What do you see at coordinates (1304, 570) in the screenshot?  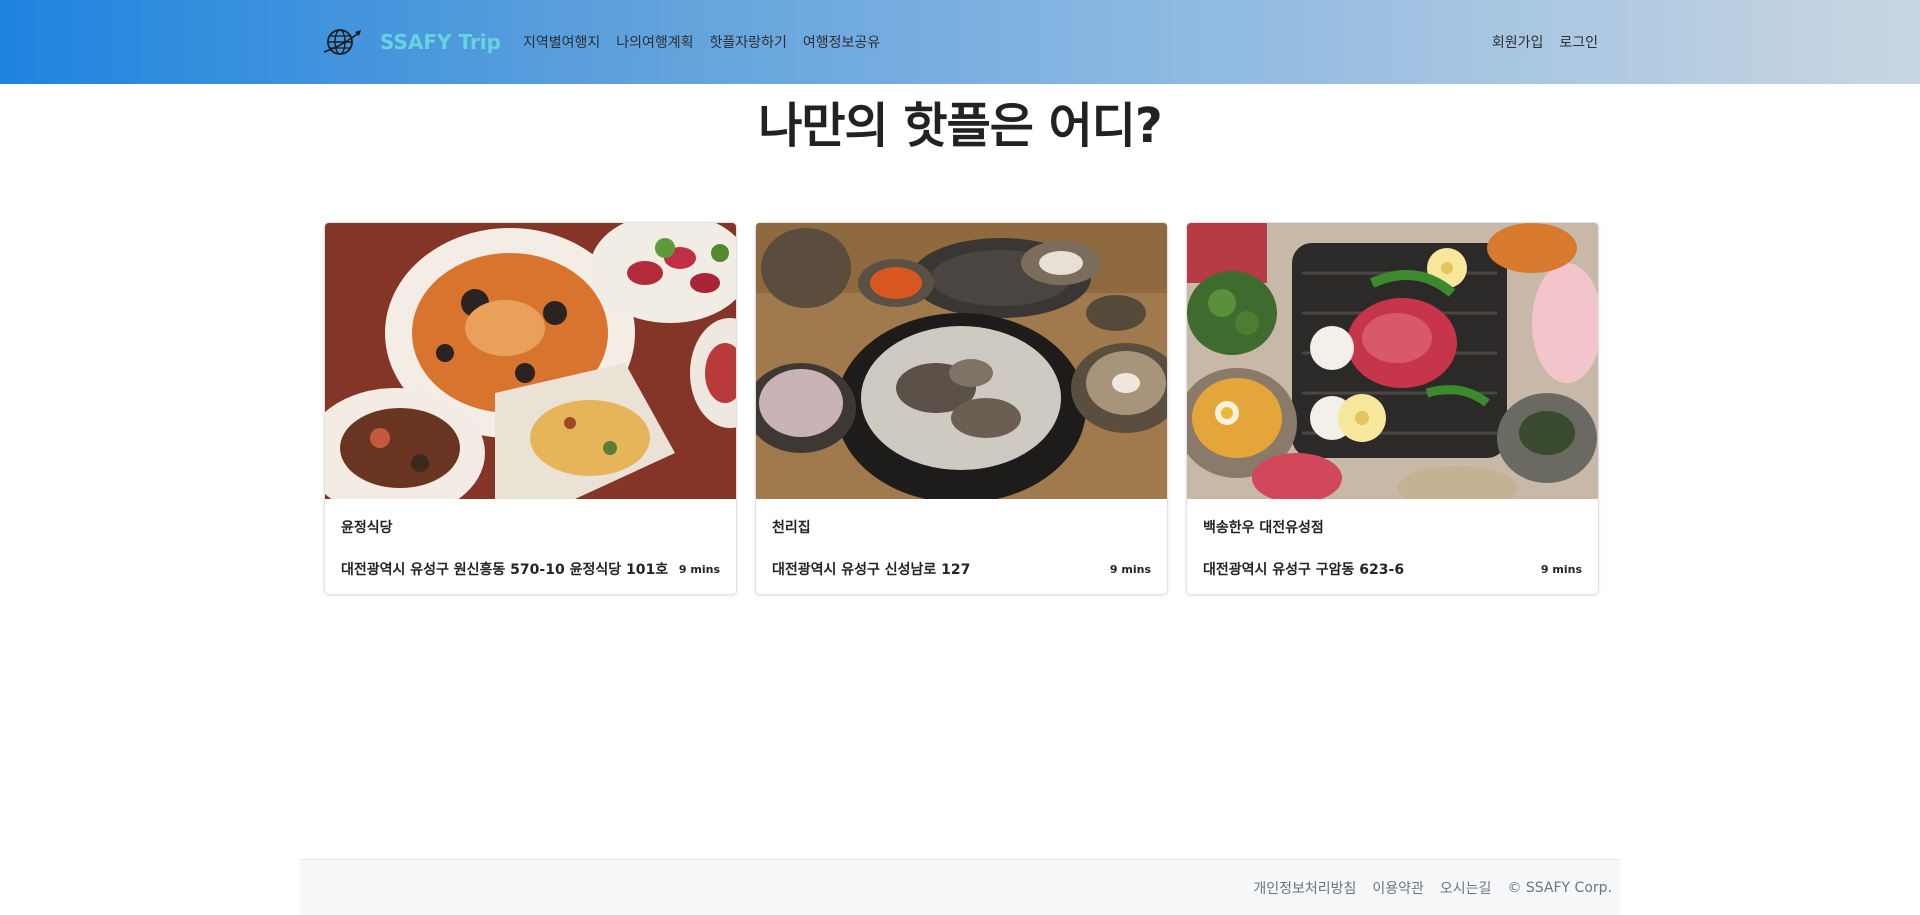 I see `place-address: 대전광역시 유성구 구암동 623-6` at bounding box center [1304, 570].